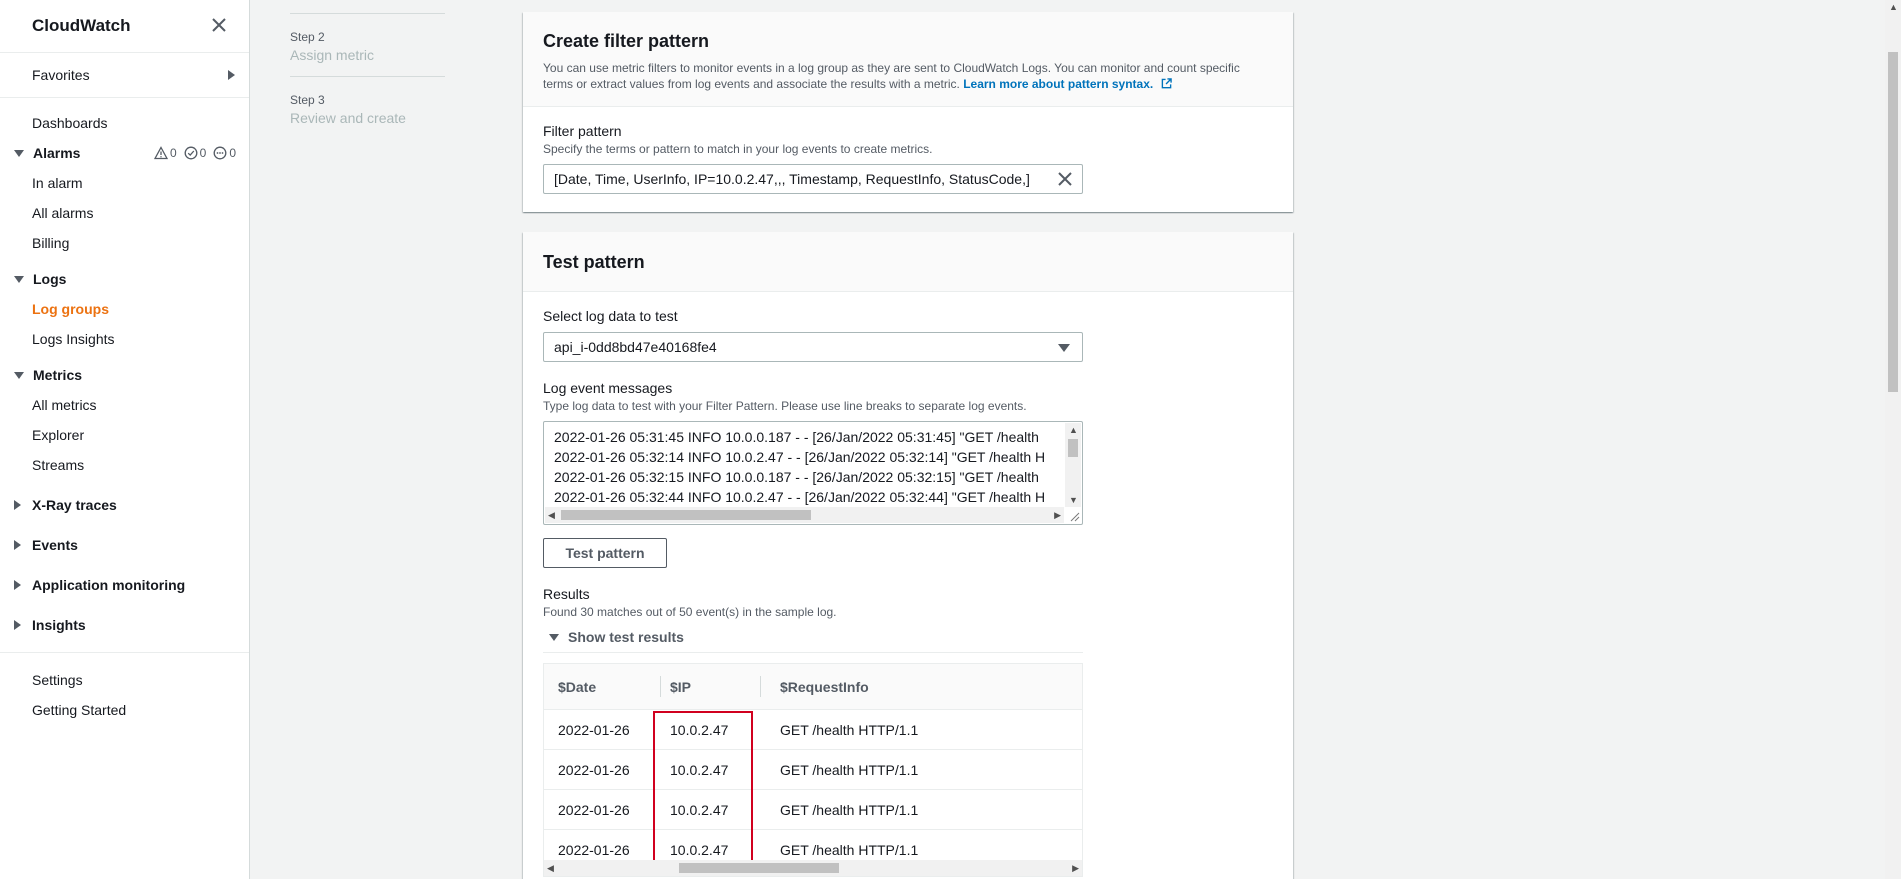  I want to click on sidebar-item-all-metrics: All metrics, so click(124, 405).